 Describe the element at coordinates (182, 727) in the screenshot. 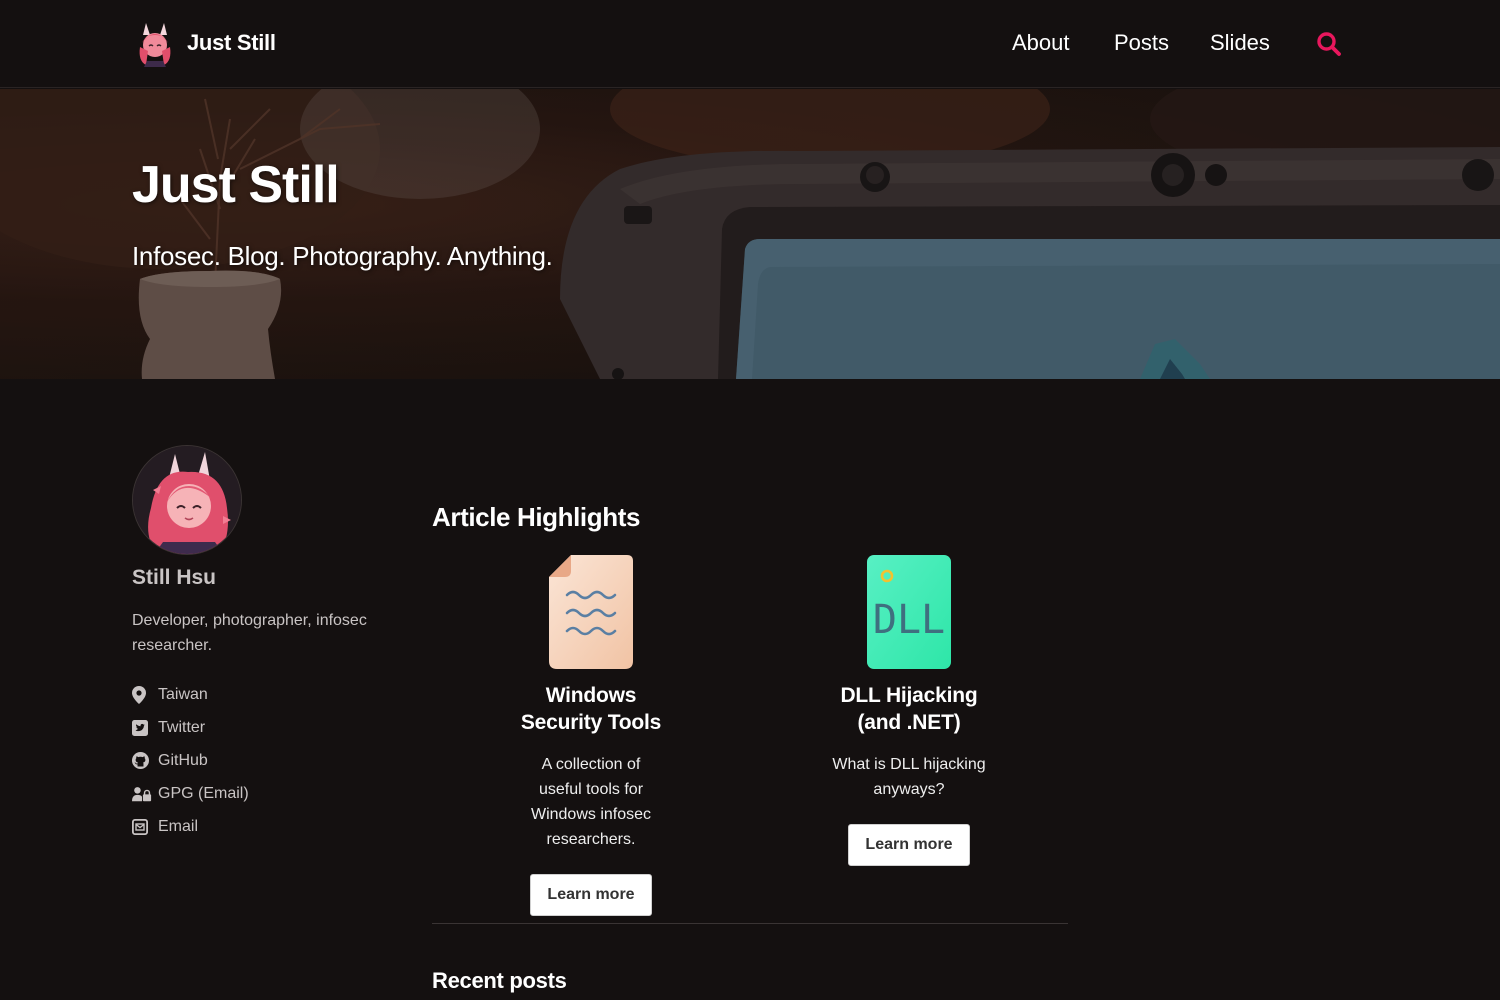

I see `author-link-label: Twitter` at that location.